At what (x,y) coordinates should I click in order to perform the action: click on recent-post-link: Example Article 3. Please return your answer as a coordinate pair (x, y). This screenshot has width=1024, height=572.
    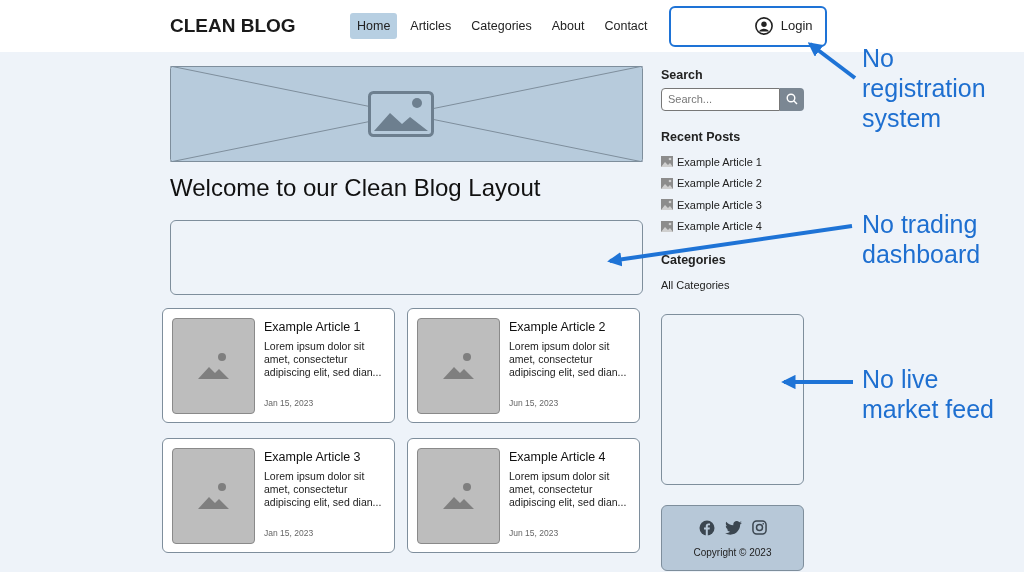
    Looking at the image, I should click on (719, 204).